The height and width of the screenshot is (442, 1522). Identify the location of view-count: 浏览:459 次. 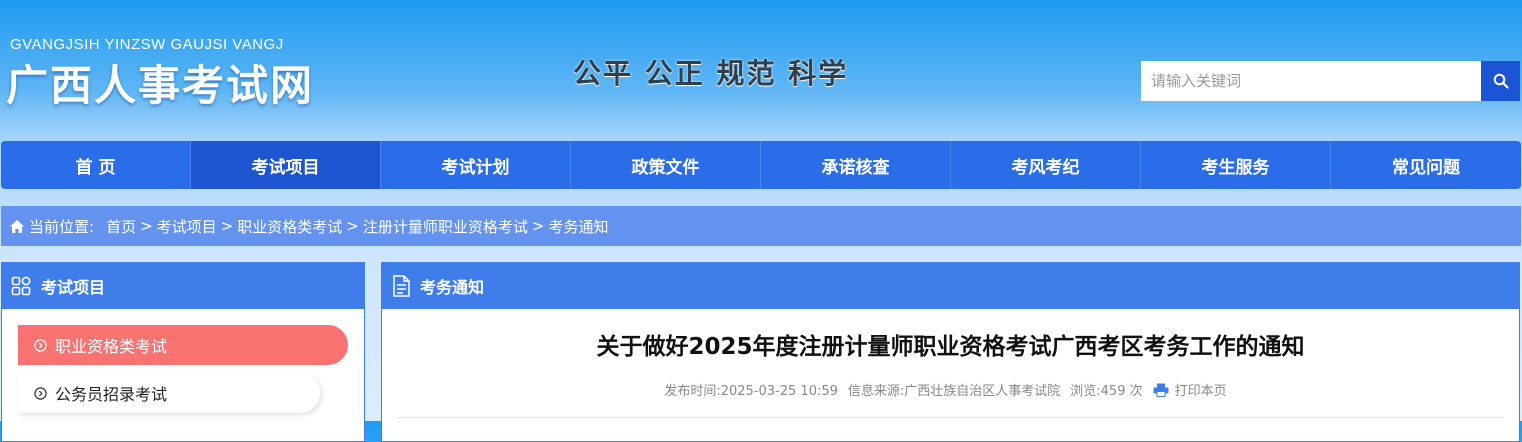
(1106, 391).